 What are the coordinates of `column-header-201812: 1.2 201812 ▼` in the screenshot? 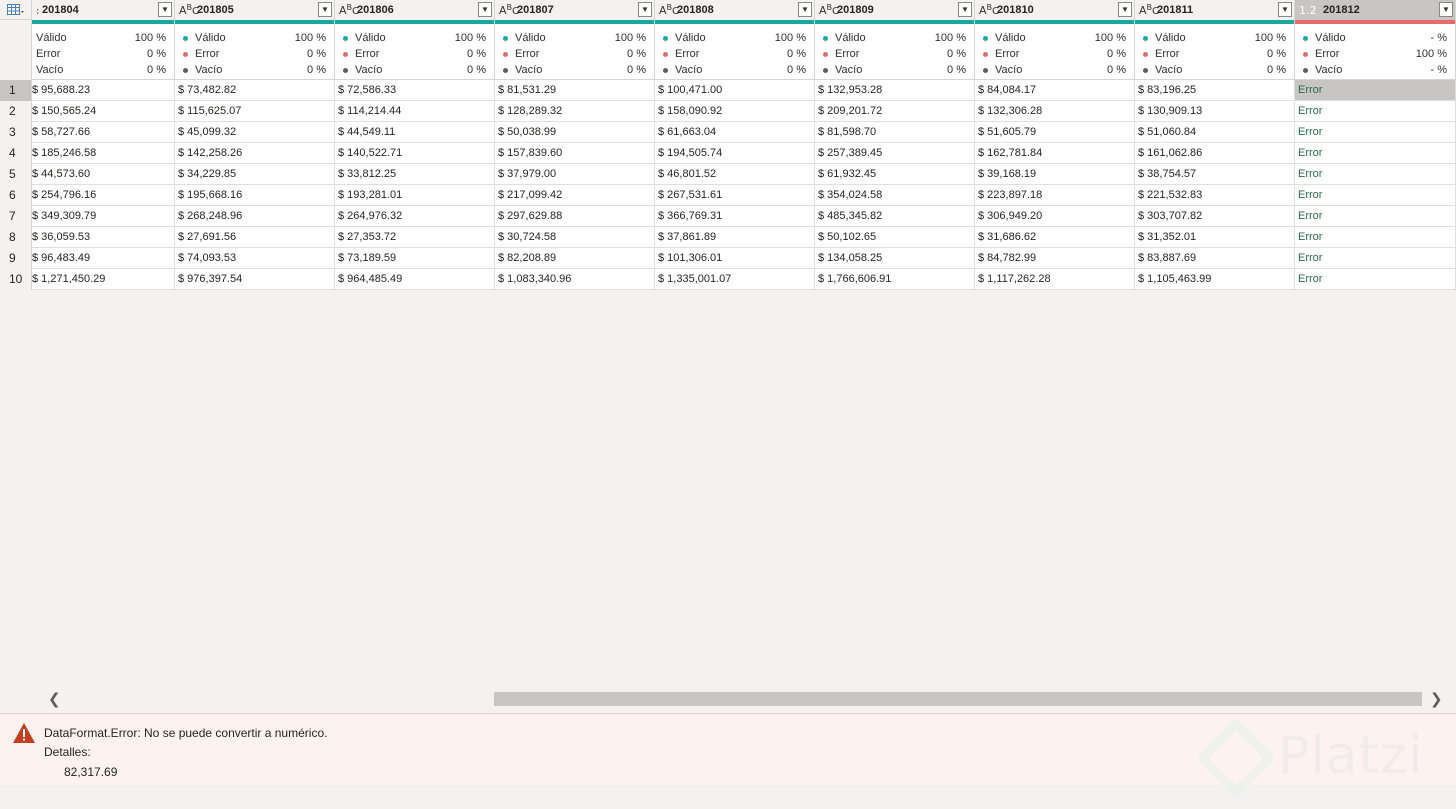 It's located at (1375, 12).